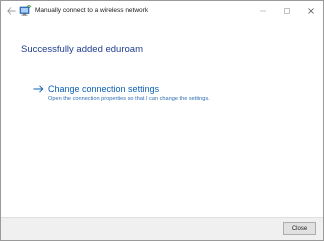 This screenshot has height=241, width=324. I want to click on footer-bar: Close, so click(162, 228).